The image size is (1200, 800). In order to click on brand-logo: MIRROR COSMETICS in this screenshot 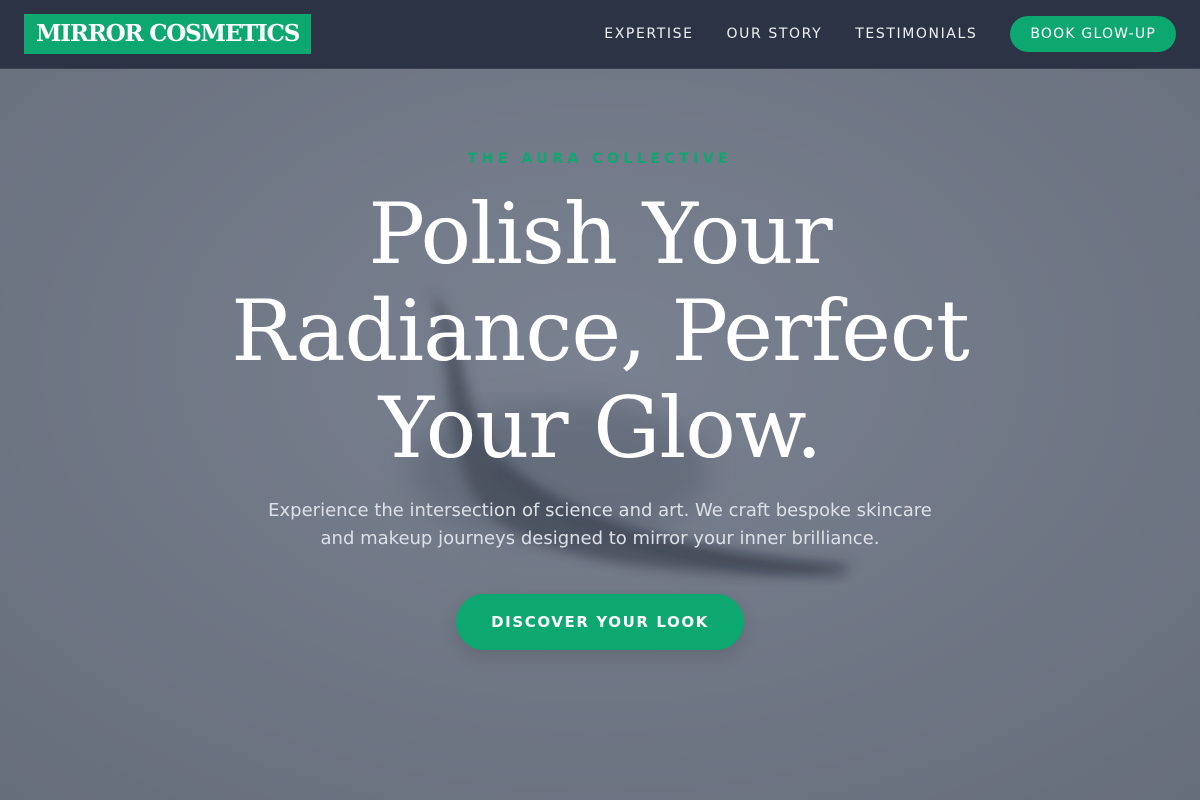, I will do `click(168, 34)`.